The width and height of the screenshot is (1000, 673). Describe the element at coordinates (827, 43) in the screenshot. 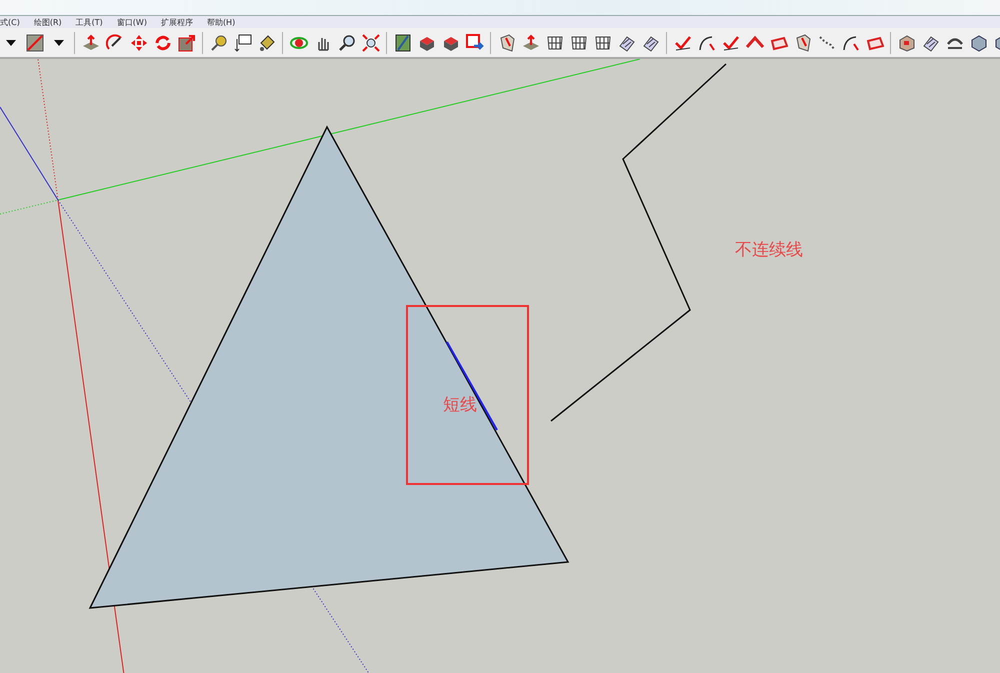

I see `dotted-path-icon` at that location.